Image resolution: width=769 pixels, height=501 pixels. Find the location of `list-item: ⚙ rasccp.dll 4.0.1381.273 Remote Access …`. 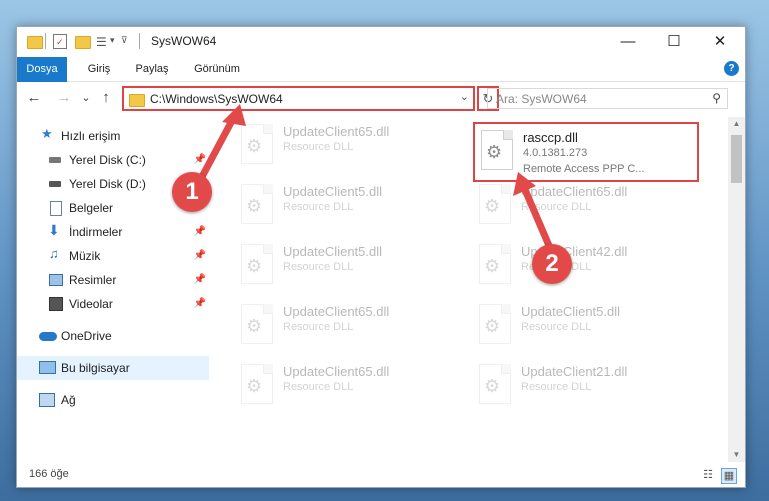

list-item: ⚙ rasccp.dll 4.0.1381.273 Remote Access … is located at coordinates (590, 156).